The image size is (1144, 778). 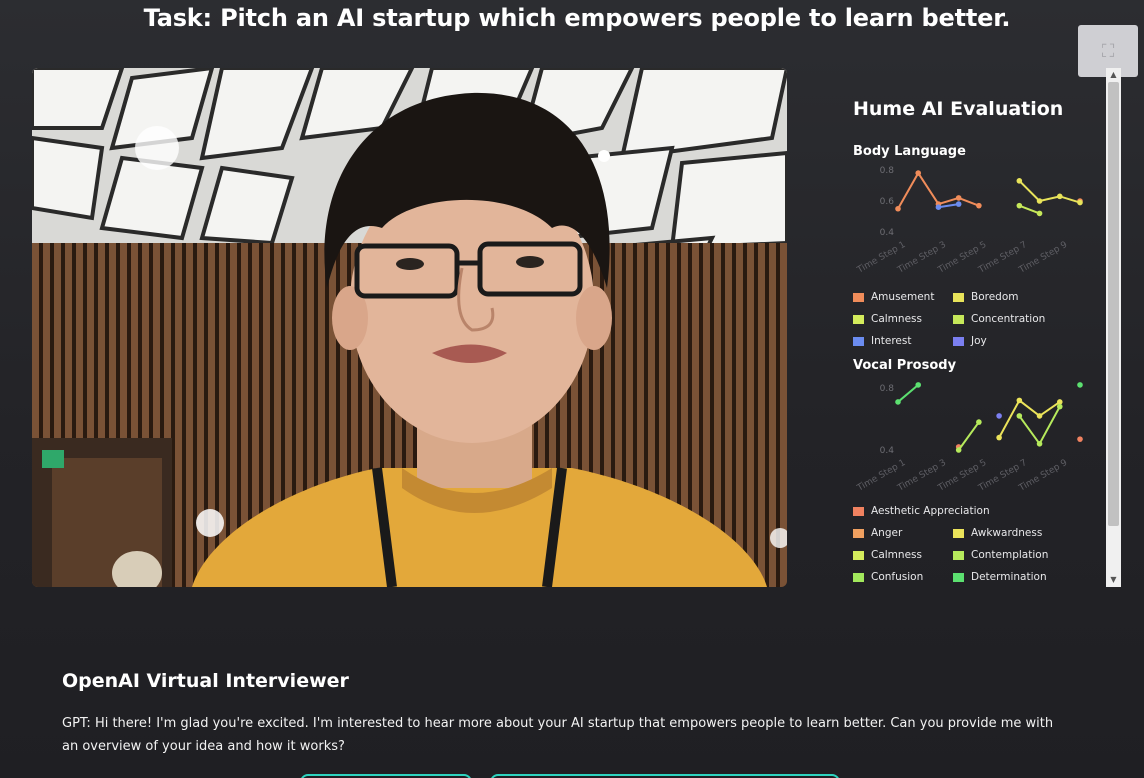 What do you see at coordinates (930, 511) in the screenshot?
I see `legend-label: Aesthetic Appreciation` at bounding box center [930, 511].